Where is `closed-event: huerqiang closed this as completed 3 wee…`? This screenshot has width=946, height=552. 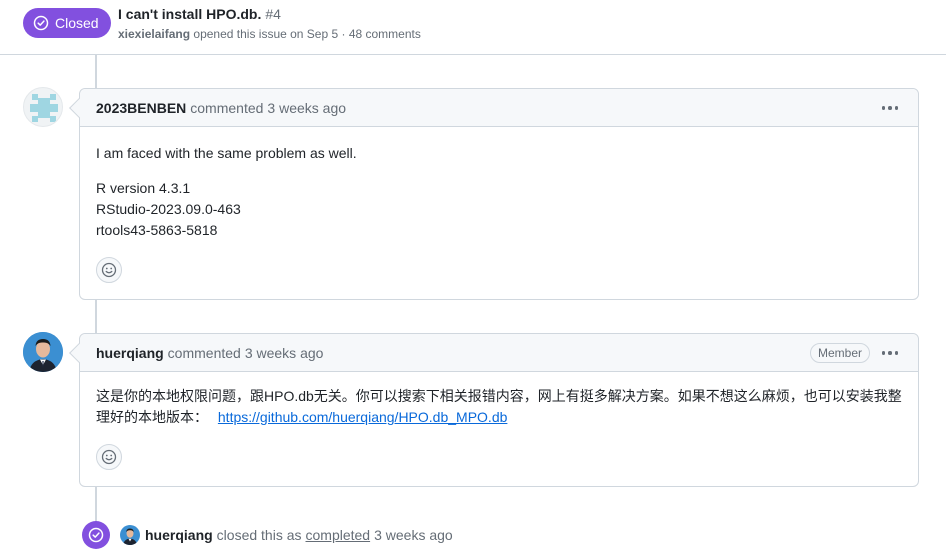
closed-event: huerqiang closed this as completed 3 wee… is located at coordinates (267, 535).